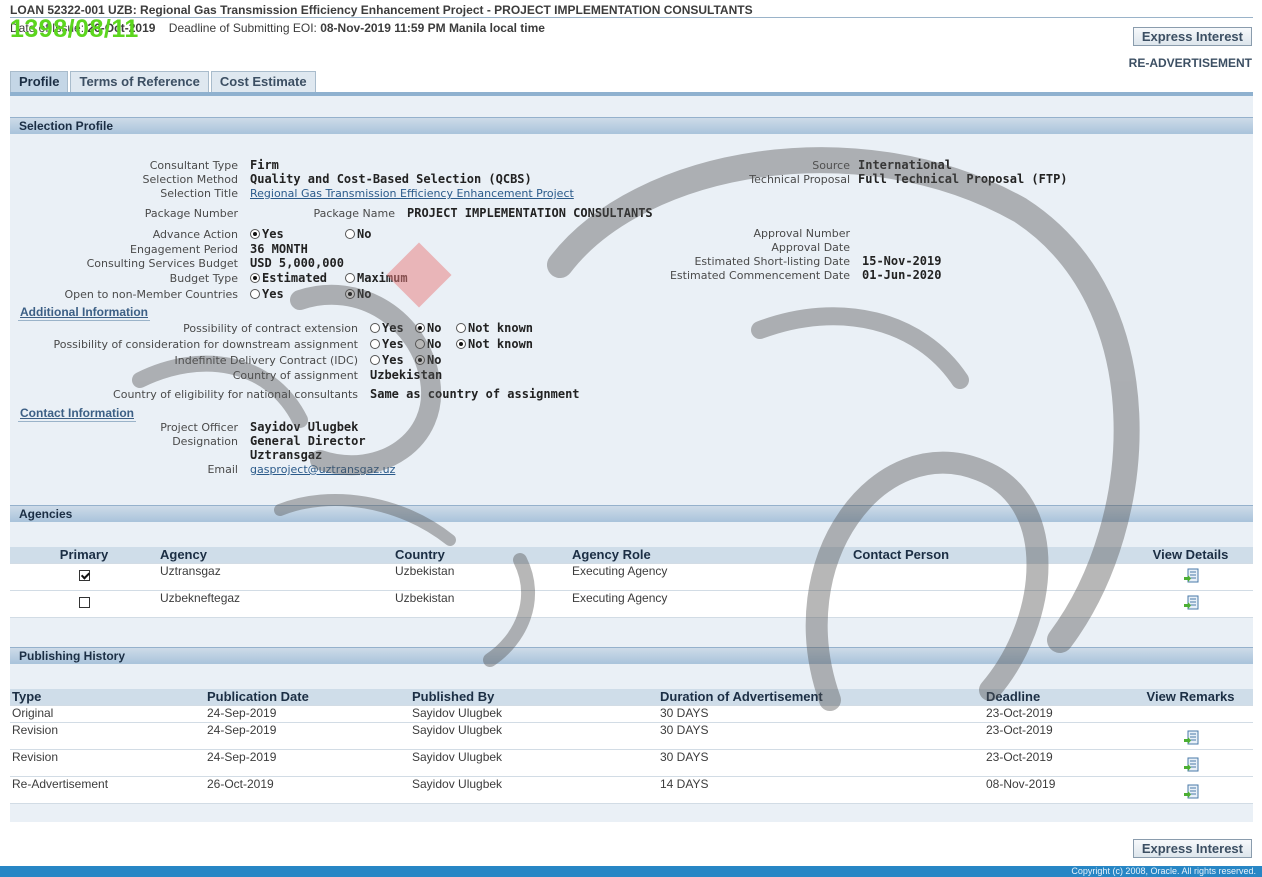  Describe the element at coordinates (494, 344) in the screenshot. I see `downstream-not-known: Not known` at that location.